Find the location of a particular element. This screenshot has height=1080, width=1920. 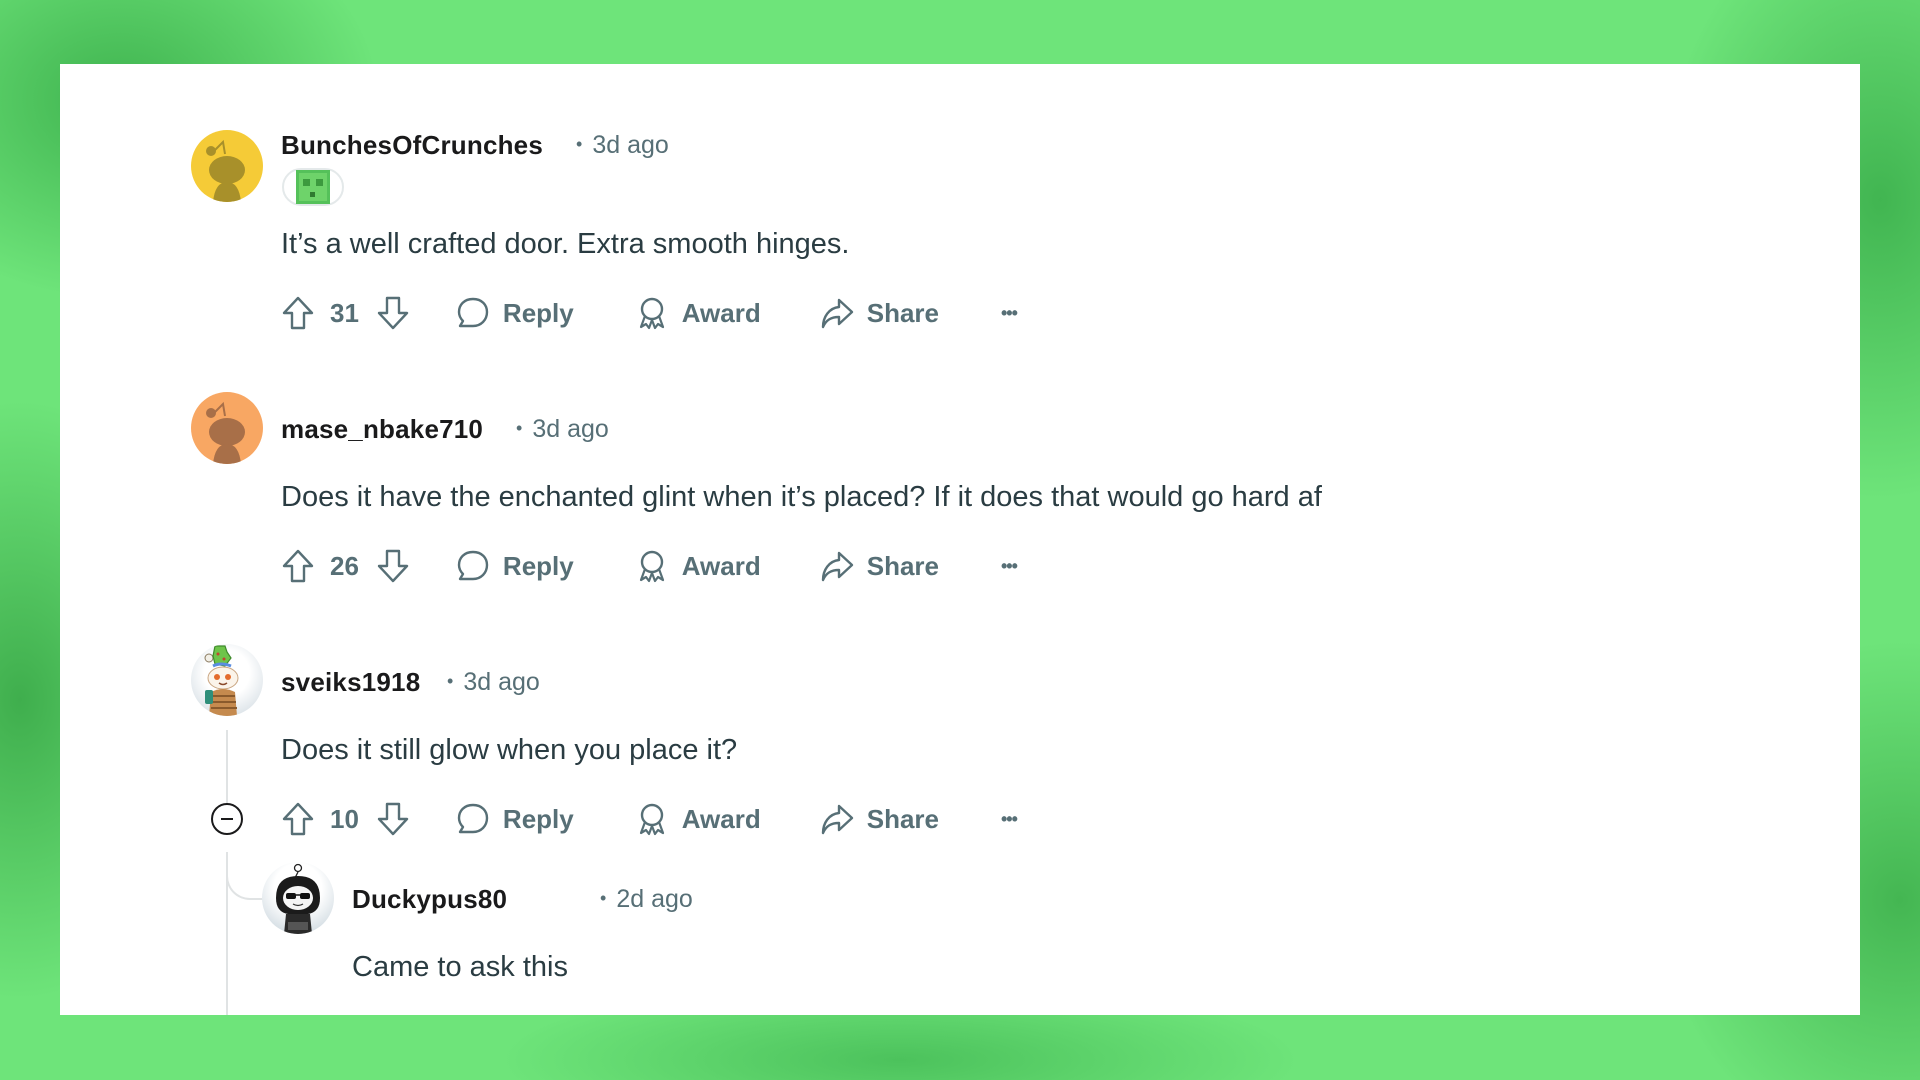

vote-count: 26 is located at coordinates (344, 565).